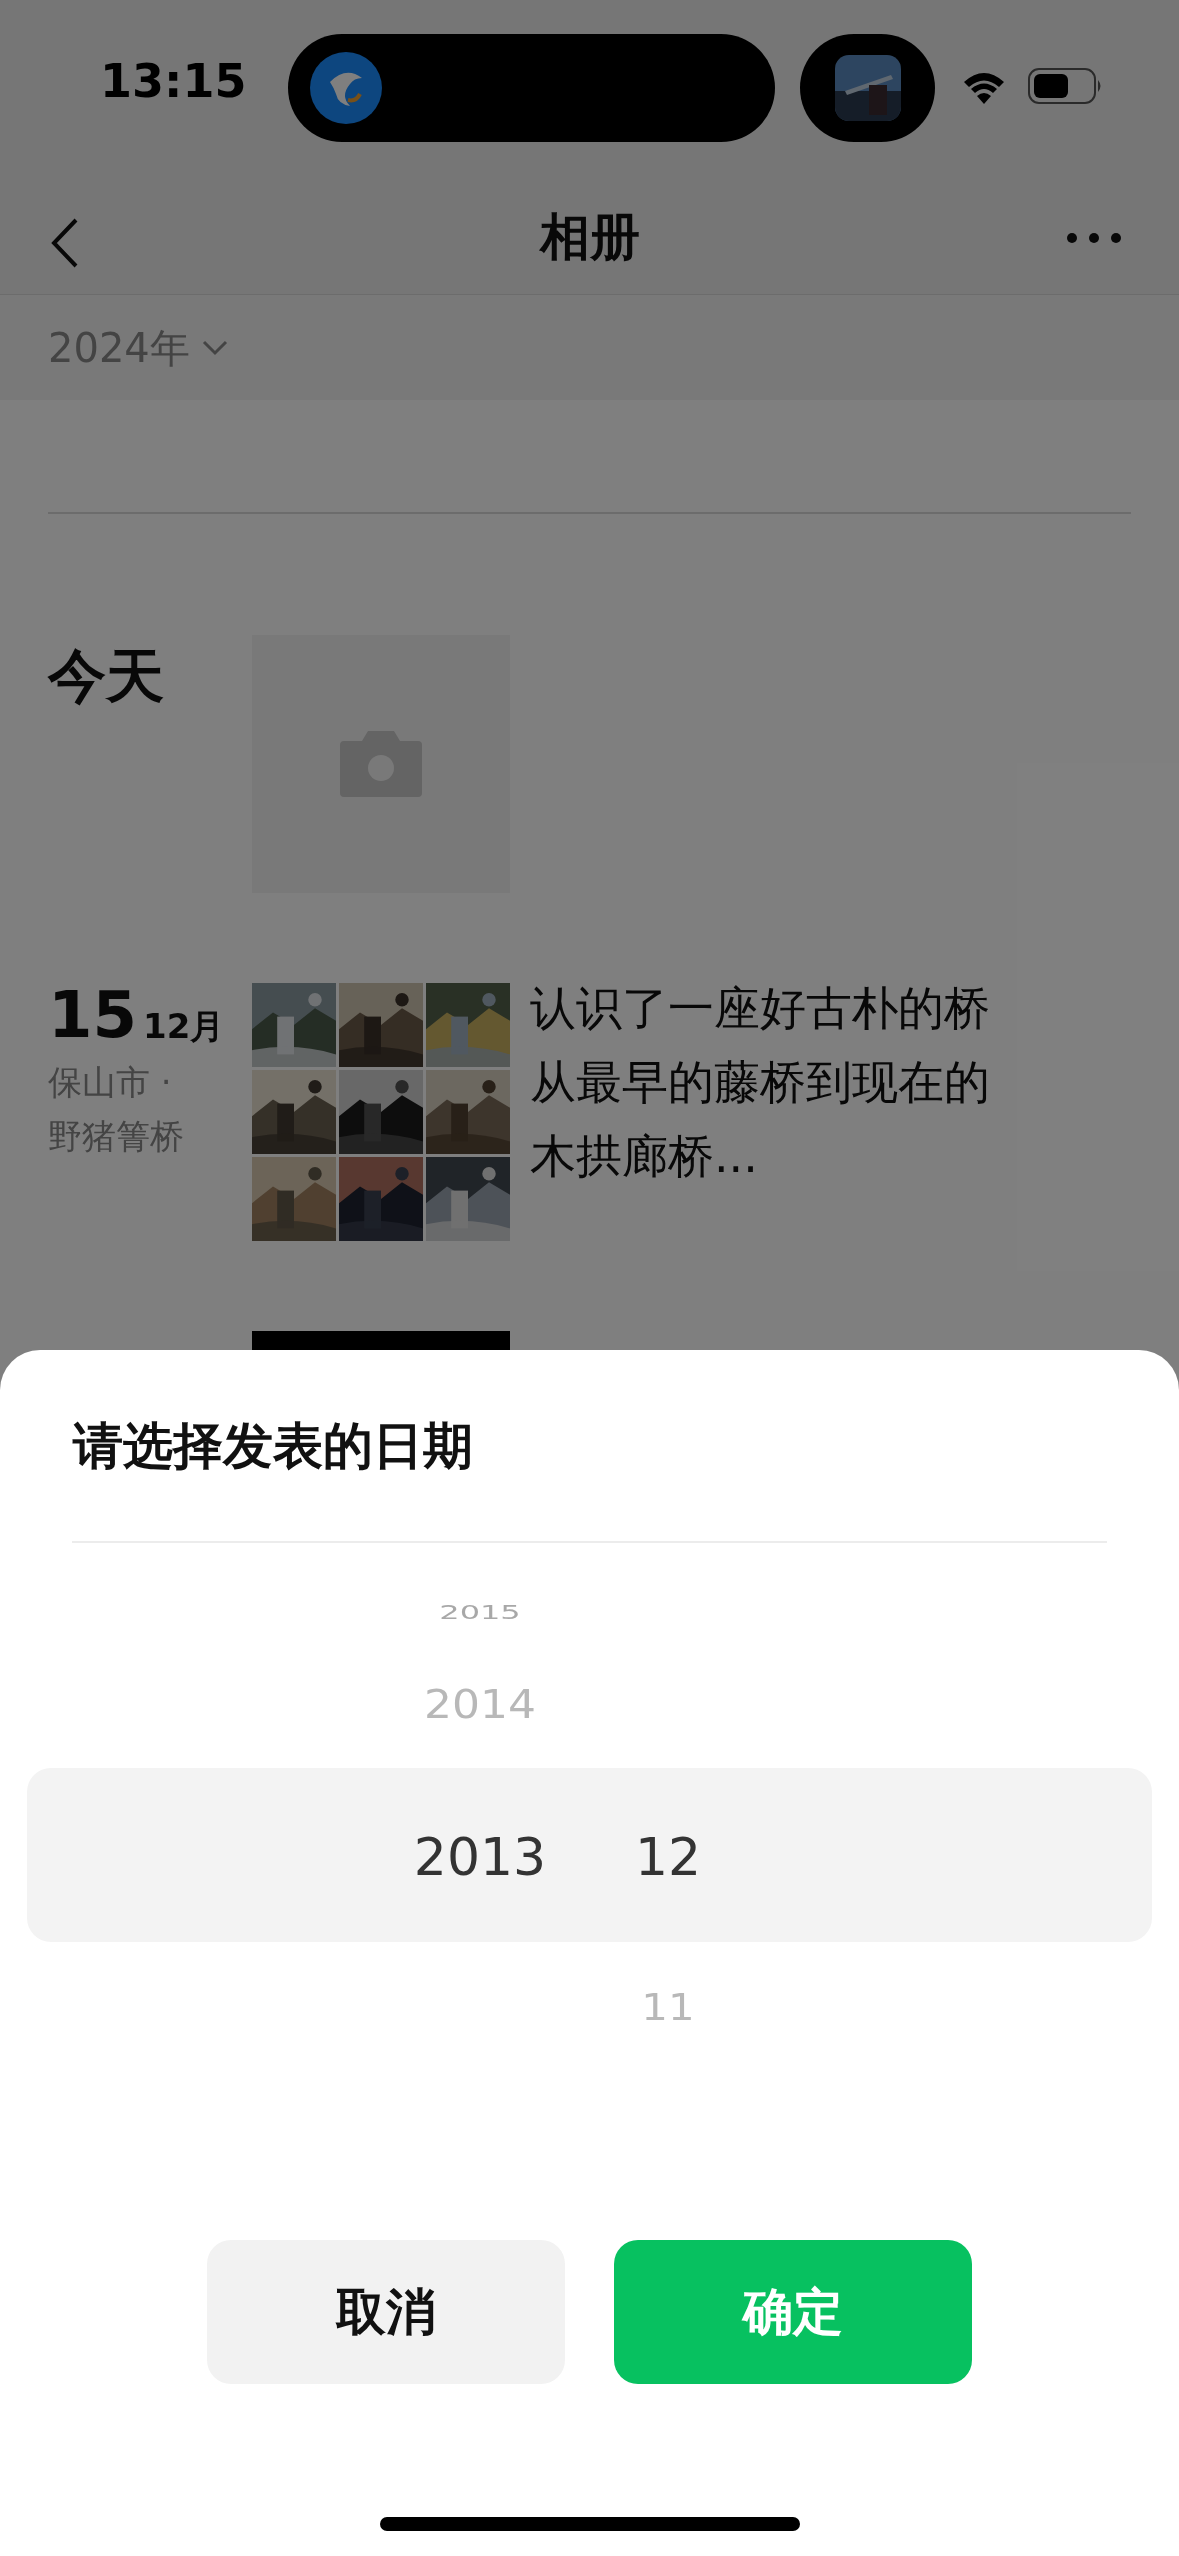 This screenshot has height=2556, width=1179. Describe the element at coordinates (1094, 238) in the screenshot. I see `more-icon` at that location.